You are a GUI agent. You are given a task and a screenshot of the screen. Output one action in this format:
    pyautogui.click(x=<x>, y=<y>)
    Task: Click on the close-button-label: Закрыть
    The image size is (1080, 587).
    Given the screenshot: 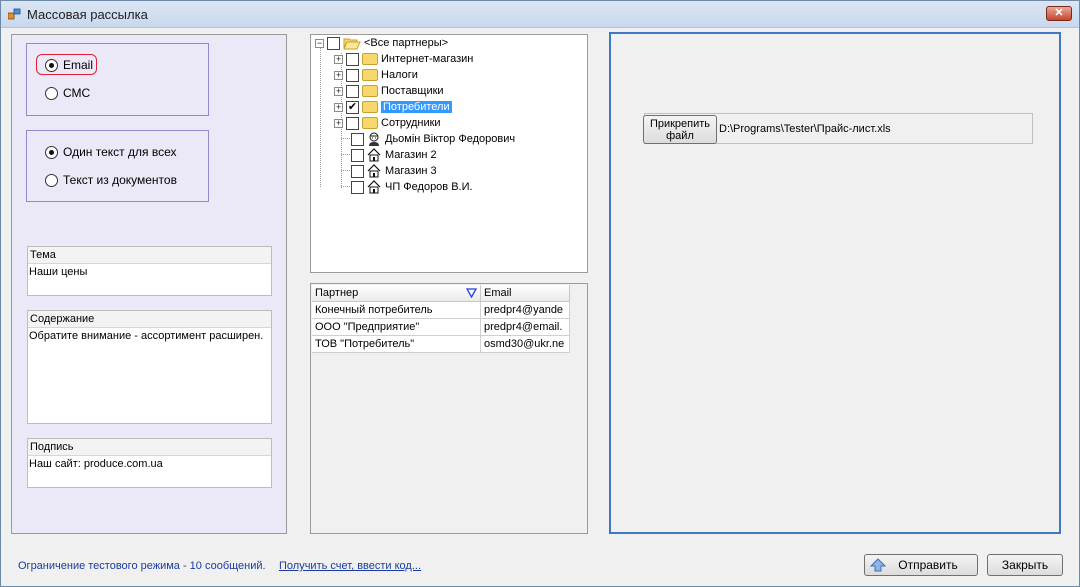 What is the action you would take?
    pyautogui.click(x=1025, y=565)
    